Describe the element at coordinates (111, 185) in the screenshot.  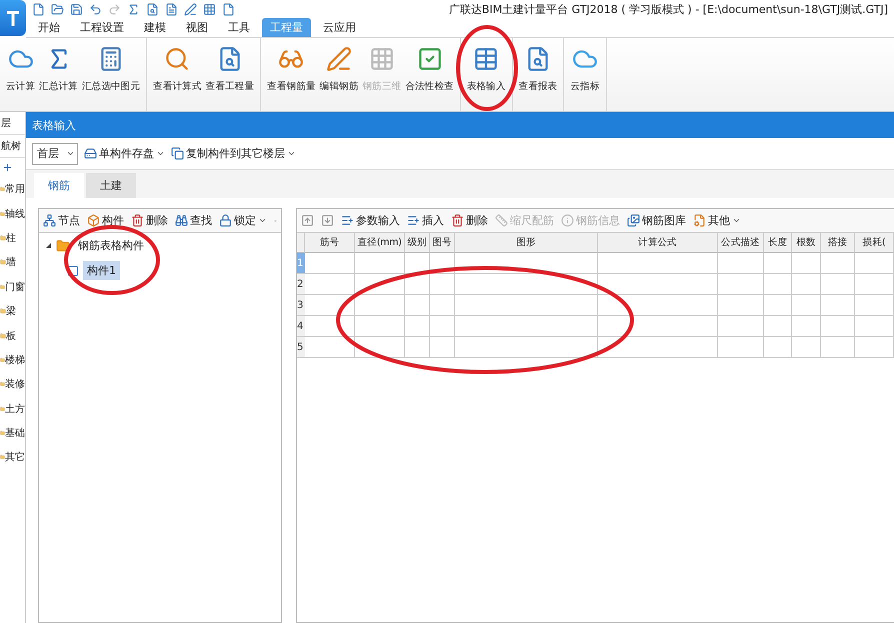
I see `tab: 土建` at that location.